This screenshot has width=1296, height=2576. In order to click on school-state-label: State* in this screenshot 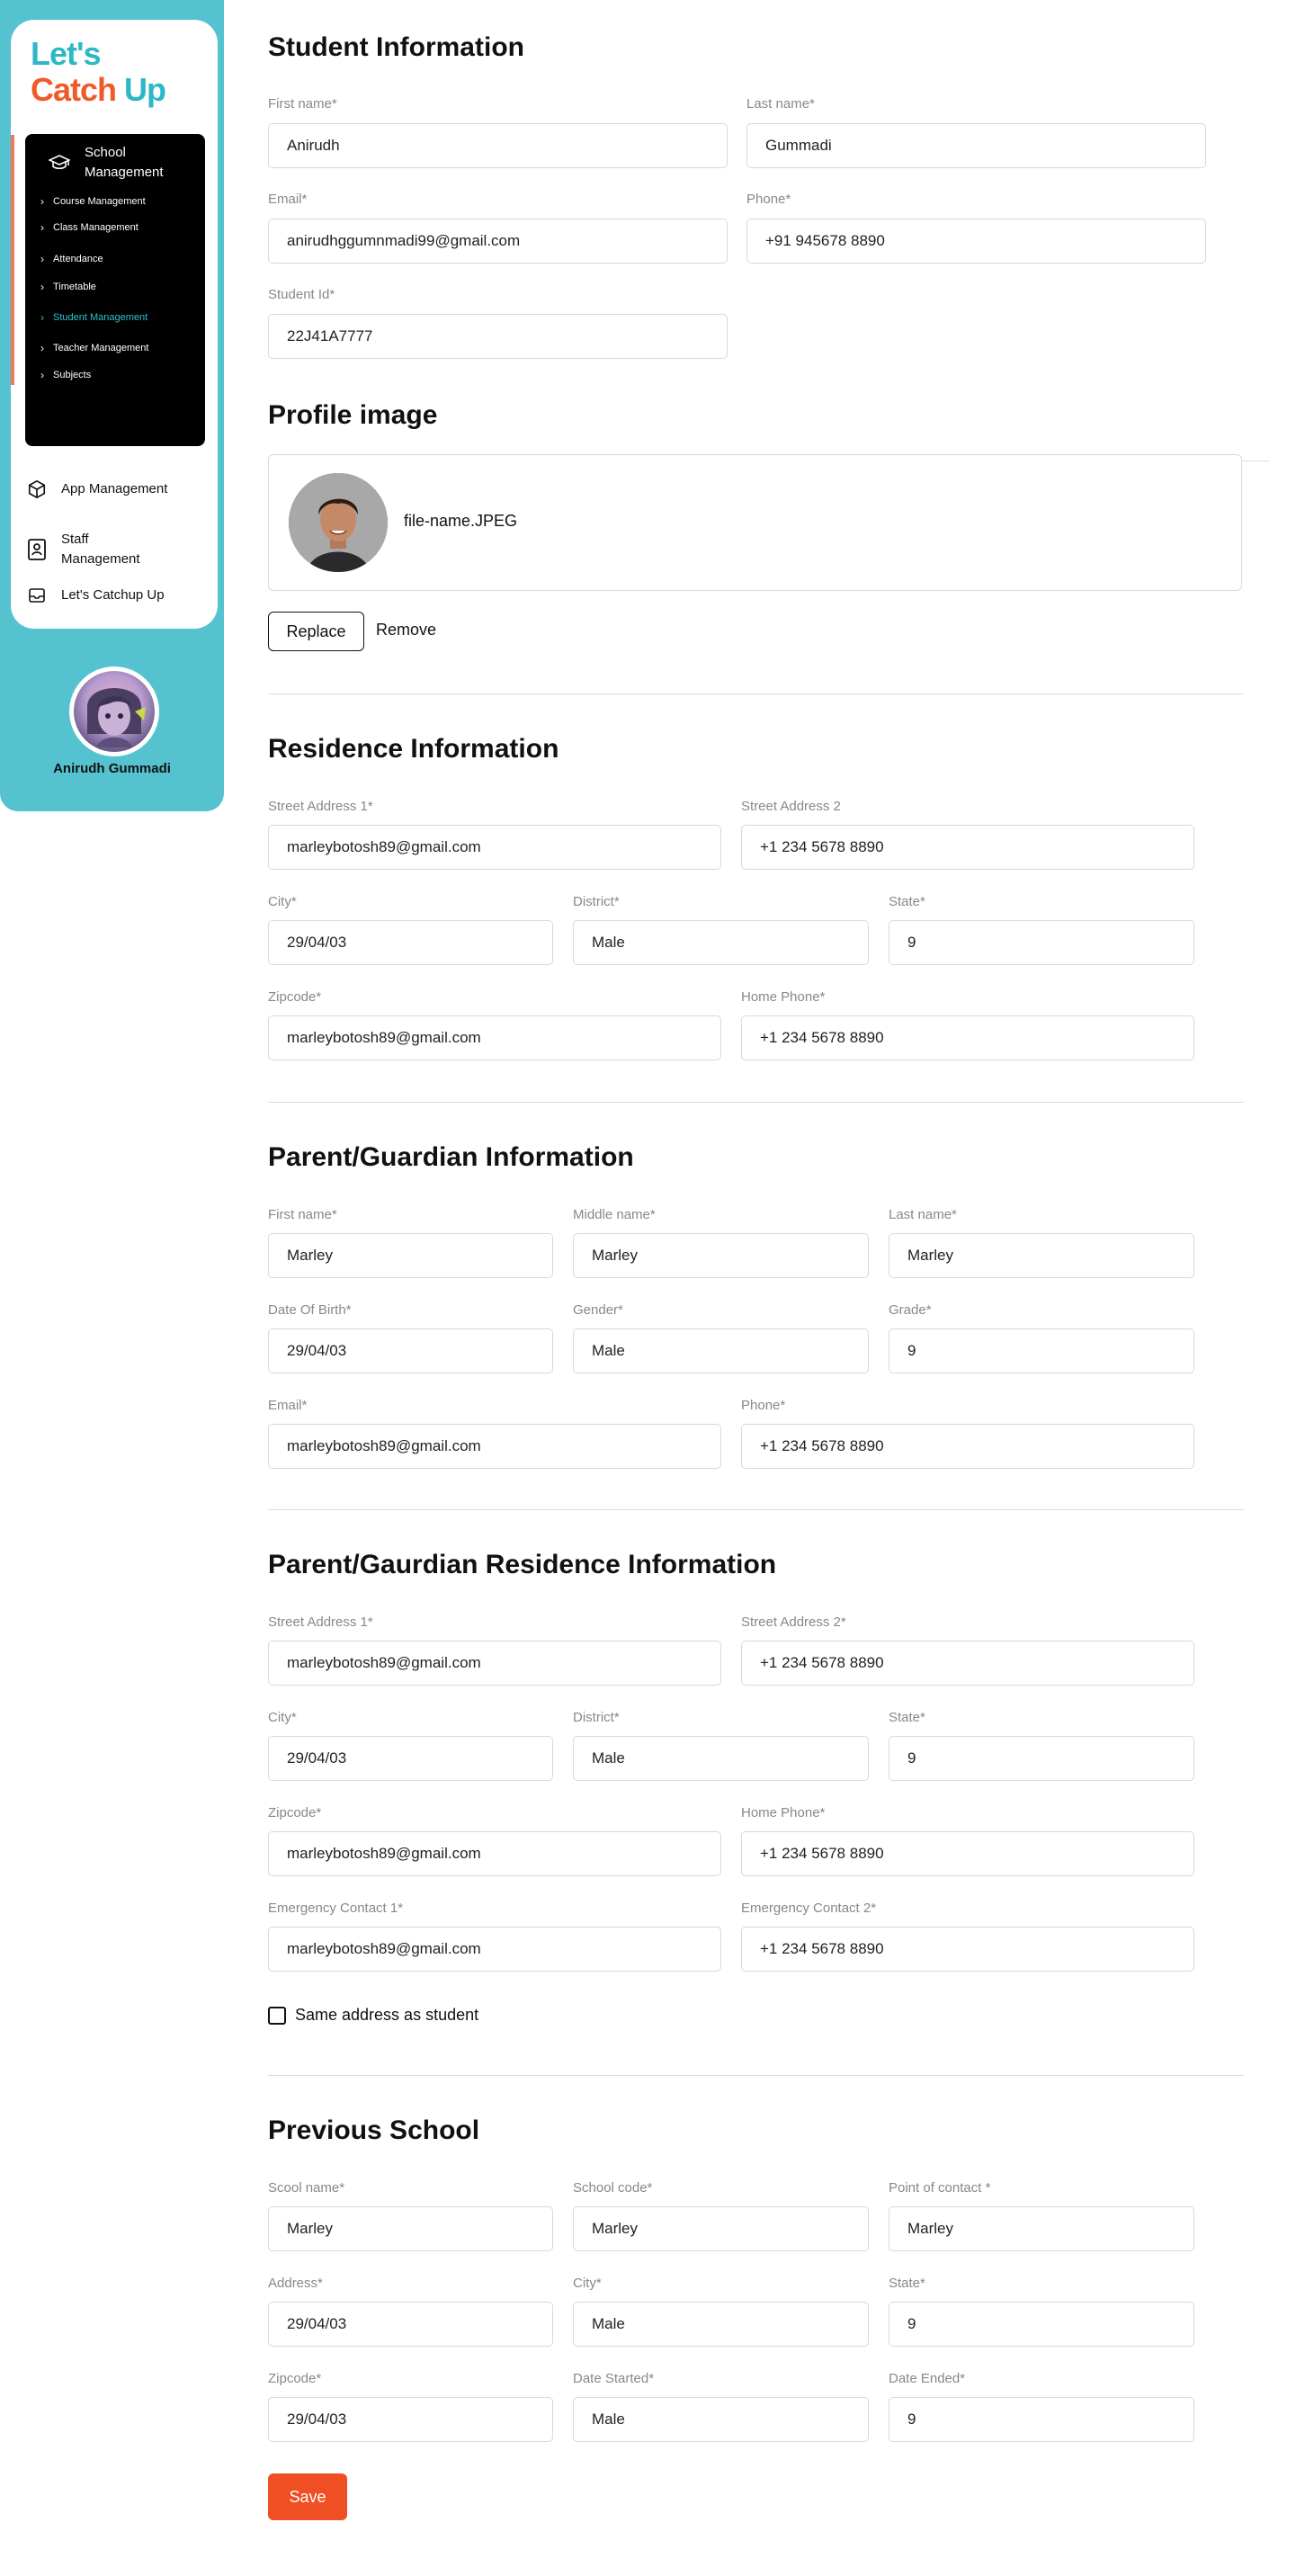, I will do `click(907, 2283)`.